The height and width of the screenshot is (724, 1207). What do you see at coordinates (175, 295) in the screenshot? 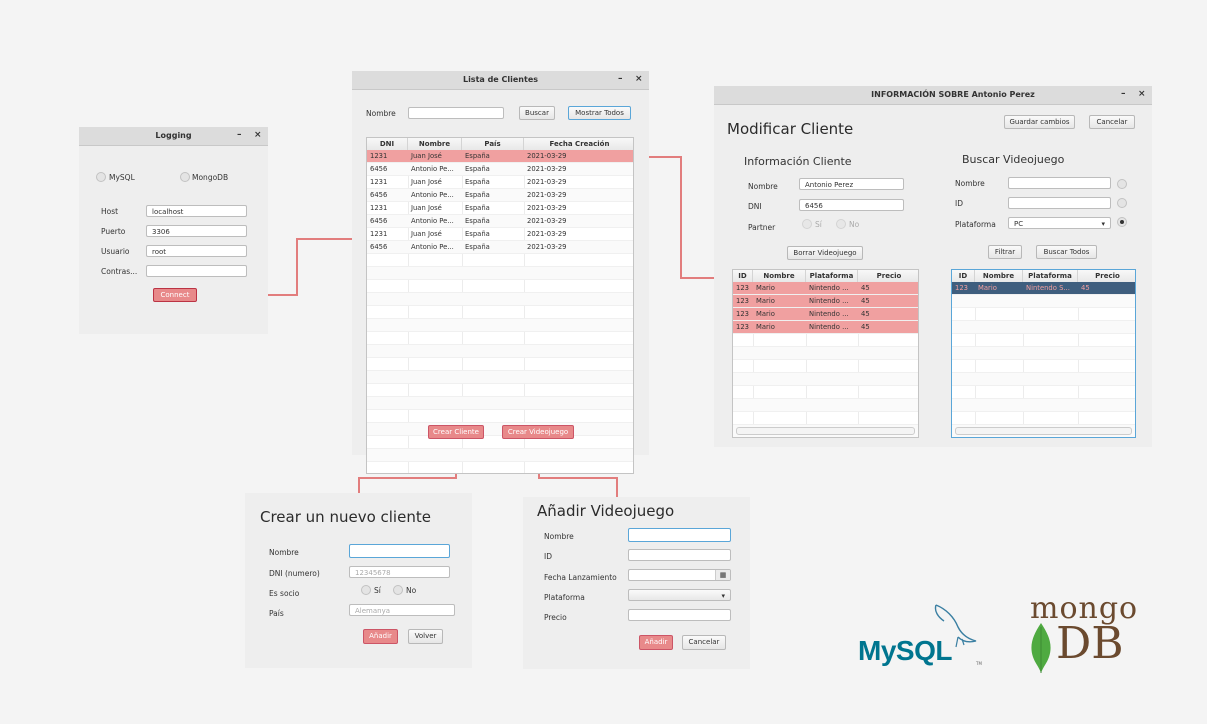
I see `connect-button: Connect` at bounding box center [175, 295].